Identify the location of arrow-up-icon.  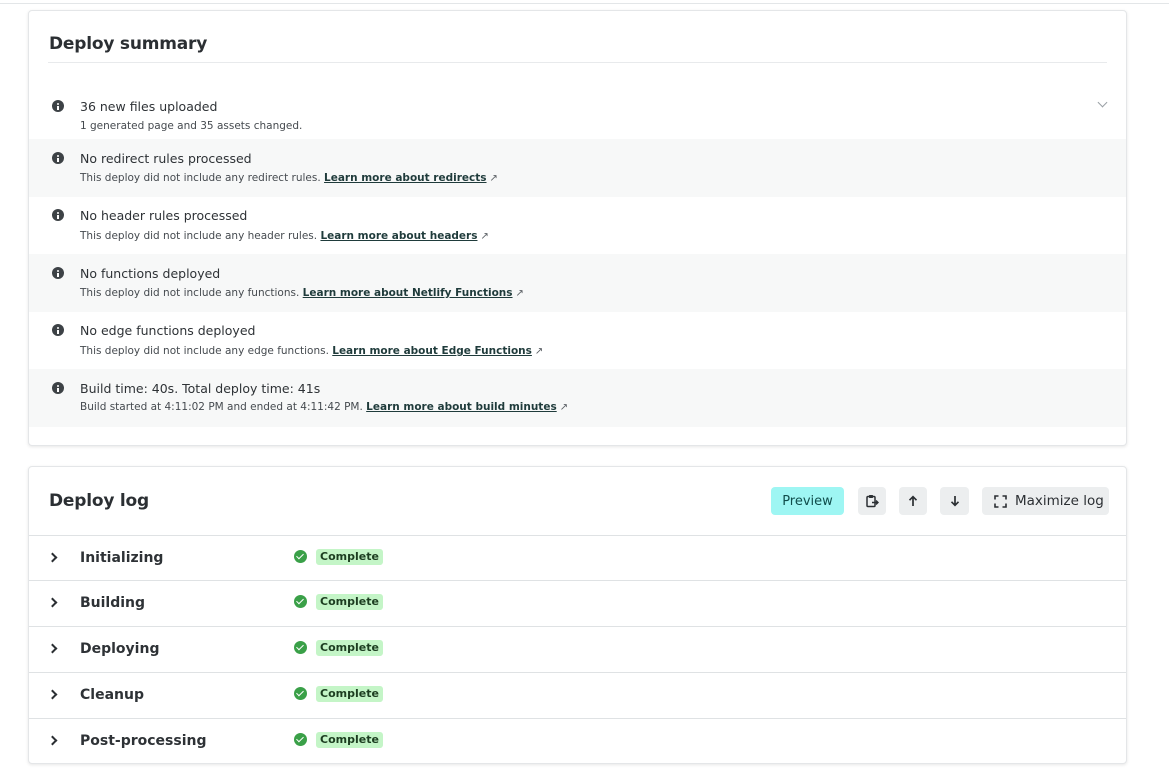
(913, 500).